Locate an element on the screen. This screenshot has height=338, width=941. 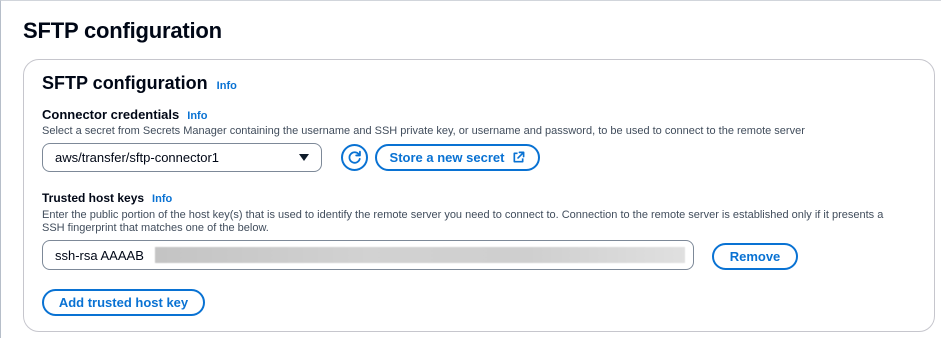
caret-down-icon is located at coordinates (304, 157).